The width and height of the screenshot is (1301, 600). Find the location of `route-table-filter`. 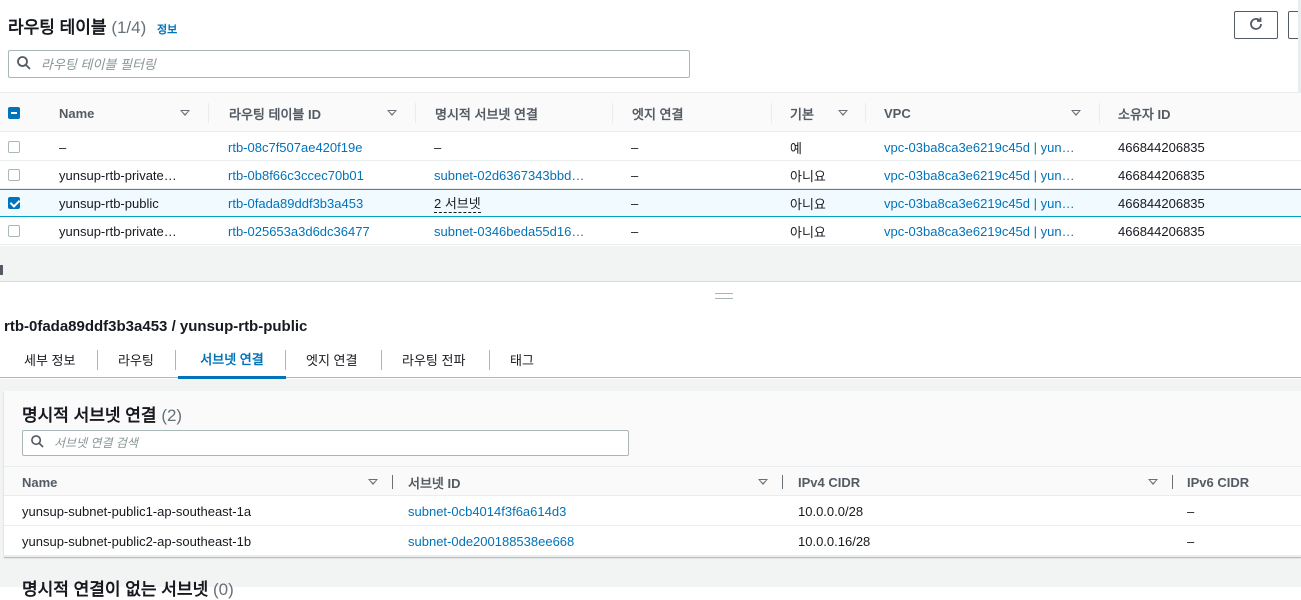

route-table-filter is located at coordinates (349, 64).